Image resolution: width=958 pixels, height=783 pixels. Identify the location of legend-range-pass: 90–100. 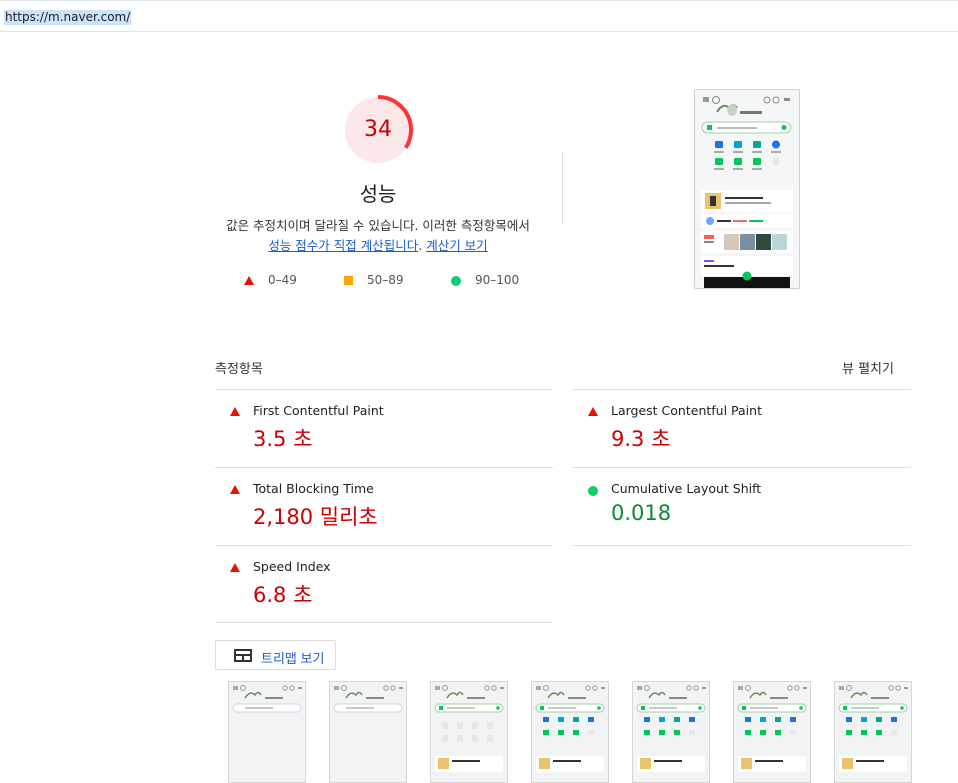
(497, 280).